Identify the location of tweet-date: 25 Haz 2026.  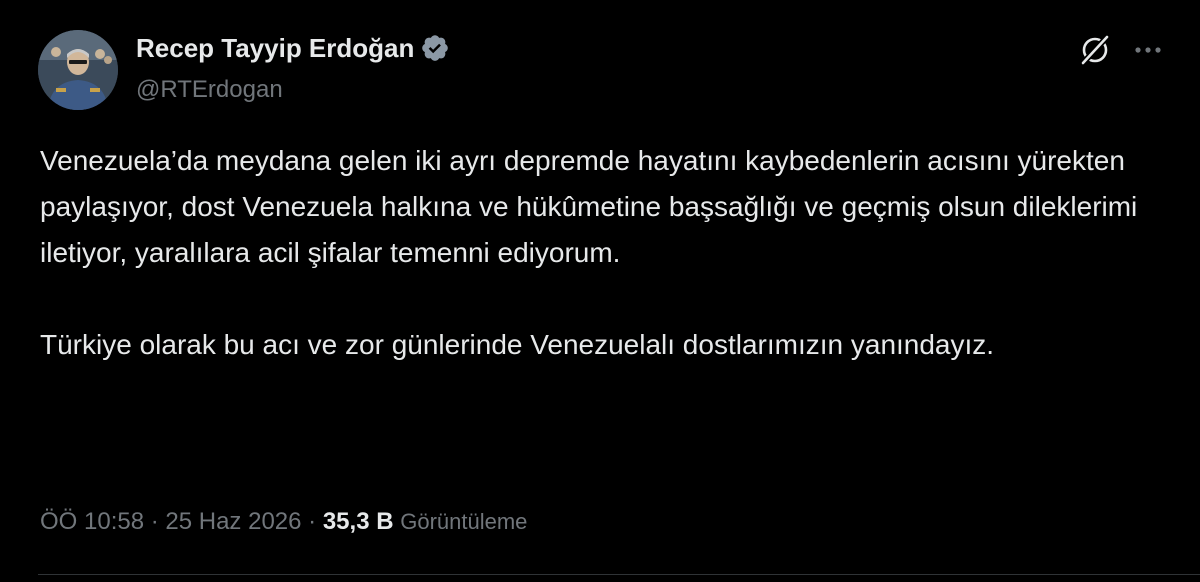
(233, 521).